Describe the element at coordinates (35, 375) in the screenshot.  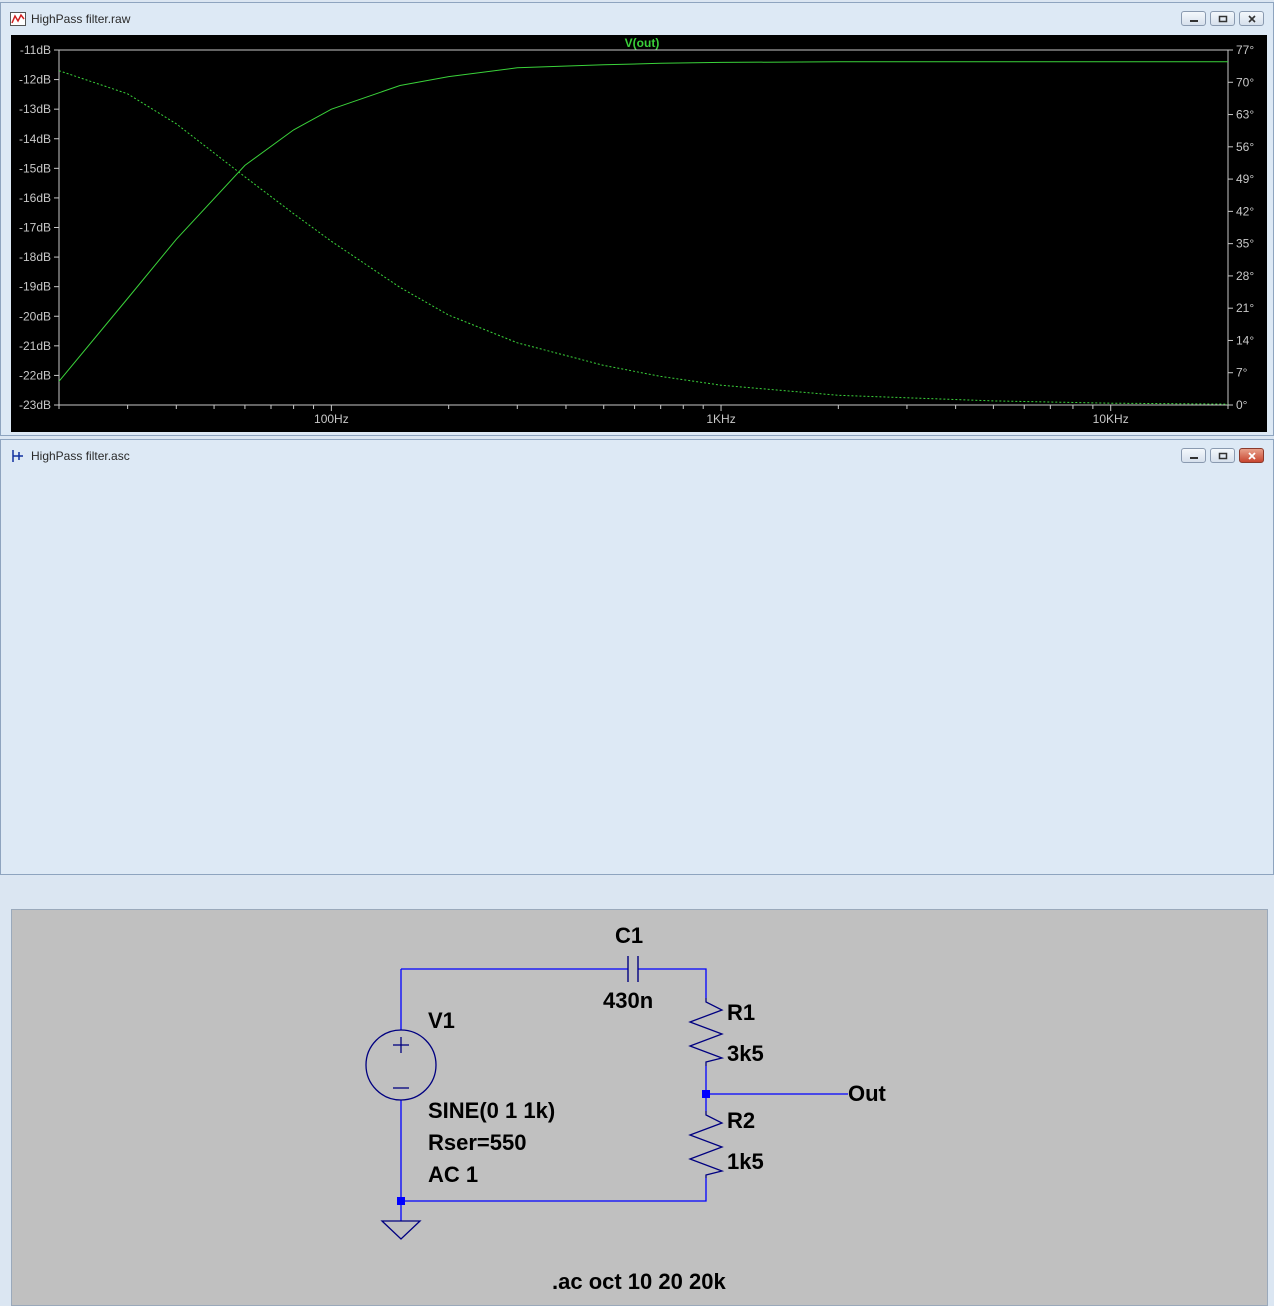
I see `y-left-tick-label: -22dB` at that location.